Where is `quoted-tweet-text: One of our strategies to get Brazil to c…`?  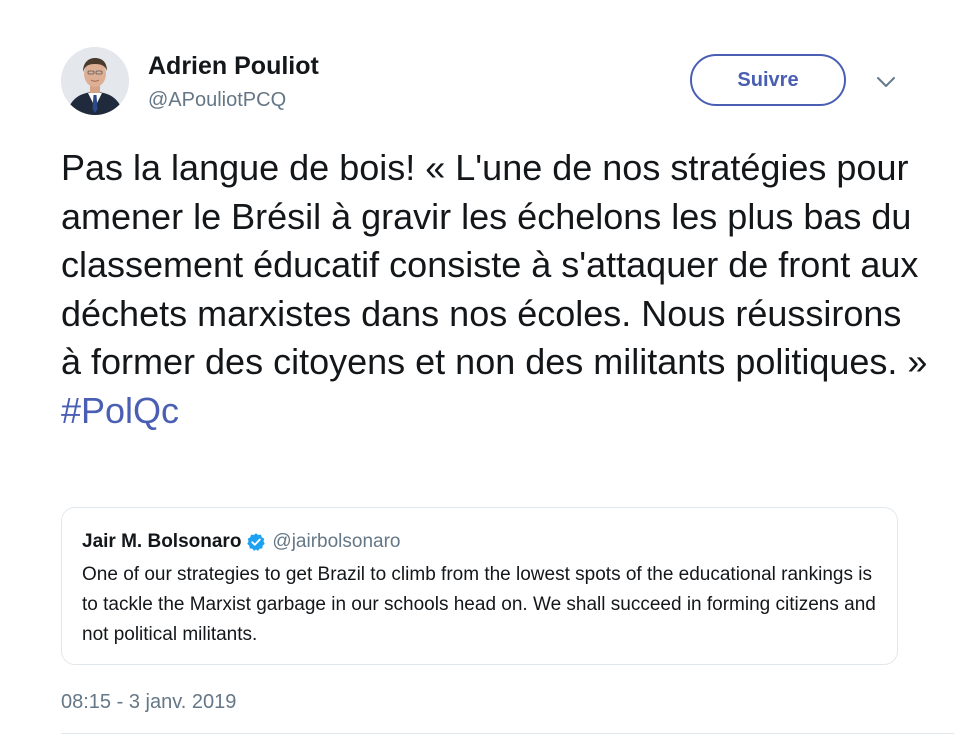
quoted-tweet-text: One of our strategies to get Brazil to c… is located at coordinates (479, 604).